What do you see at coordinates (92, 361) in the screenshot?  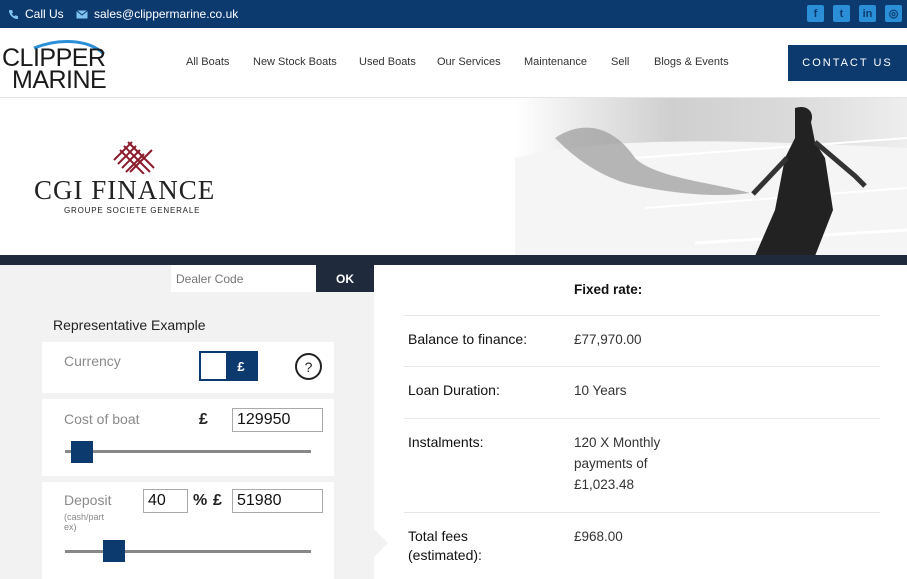 I see `currency-label: Currency` at bounding box center [92, 361].